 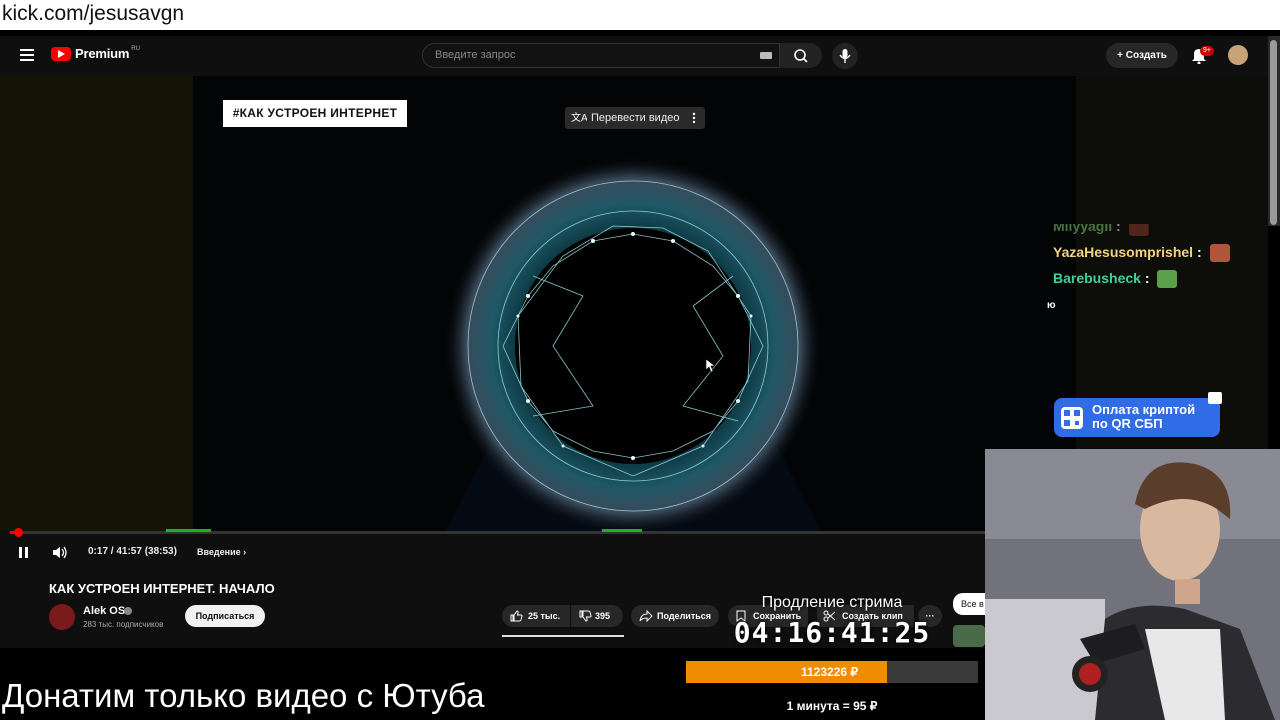 I want to click on video-title: КАК УСТРОЕН ИНТЕРНЕТ. НАЧАЛО, so click(x=162, y=588).